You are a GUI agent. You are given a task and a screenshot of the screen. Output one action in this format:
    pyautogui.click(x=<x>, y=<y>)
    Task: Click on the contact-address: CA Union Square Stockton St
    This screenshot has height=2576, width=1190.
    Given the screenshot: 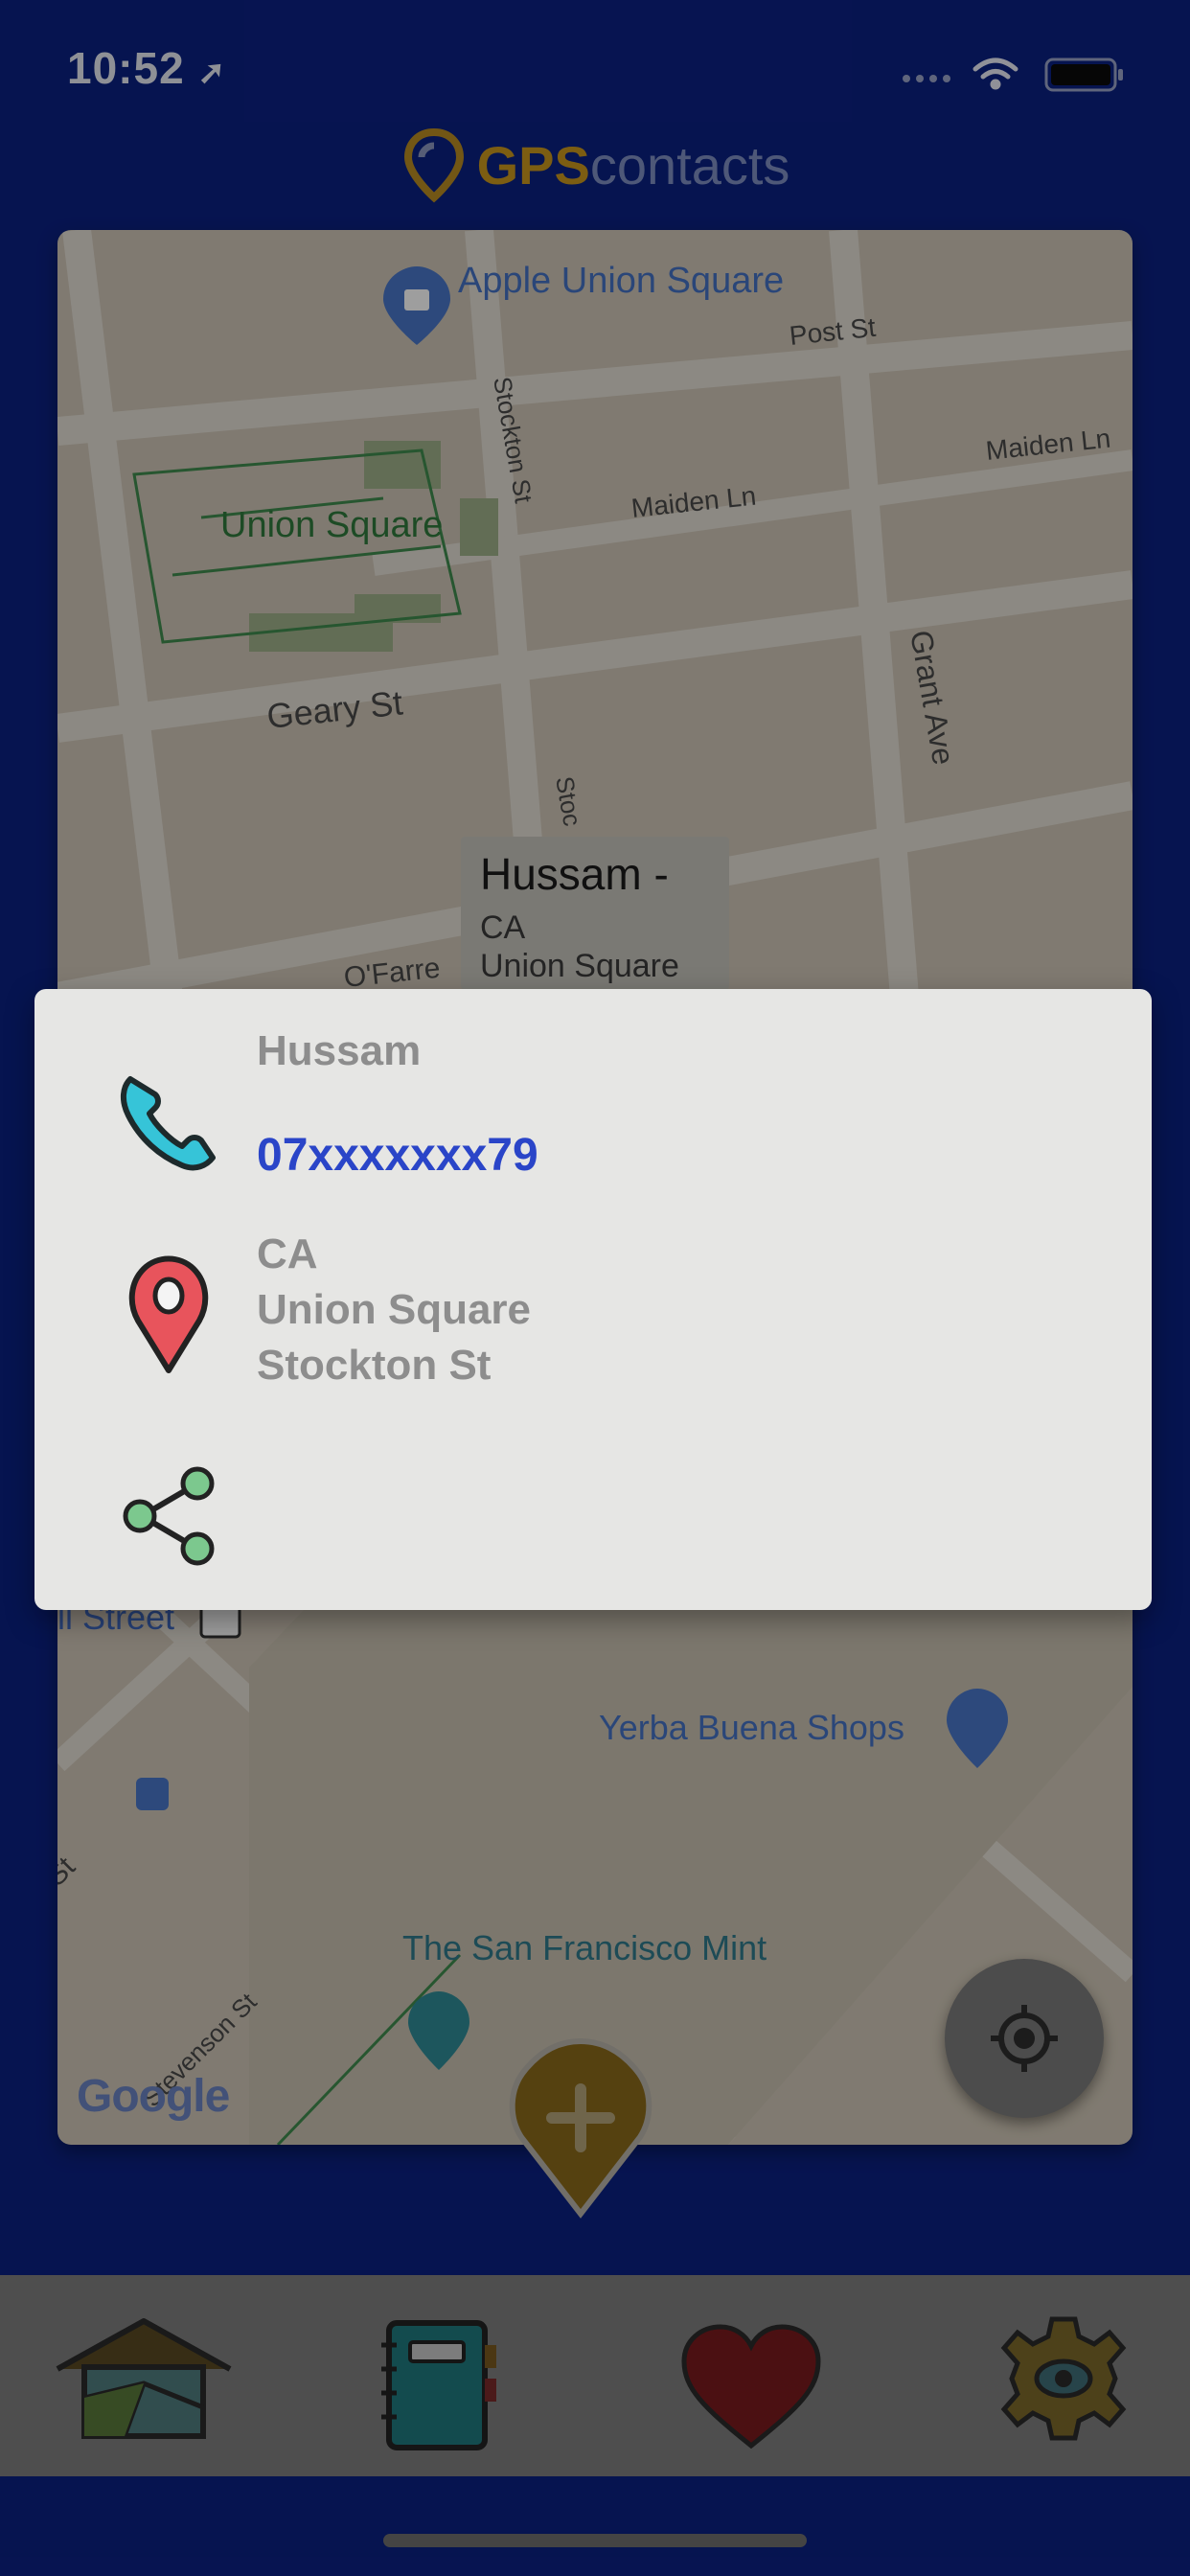 What is the action you would take?
    pyautogui.click(x=394, y=1310)
    